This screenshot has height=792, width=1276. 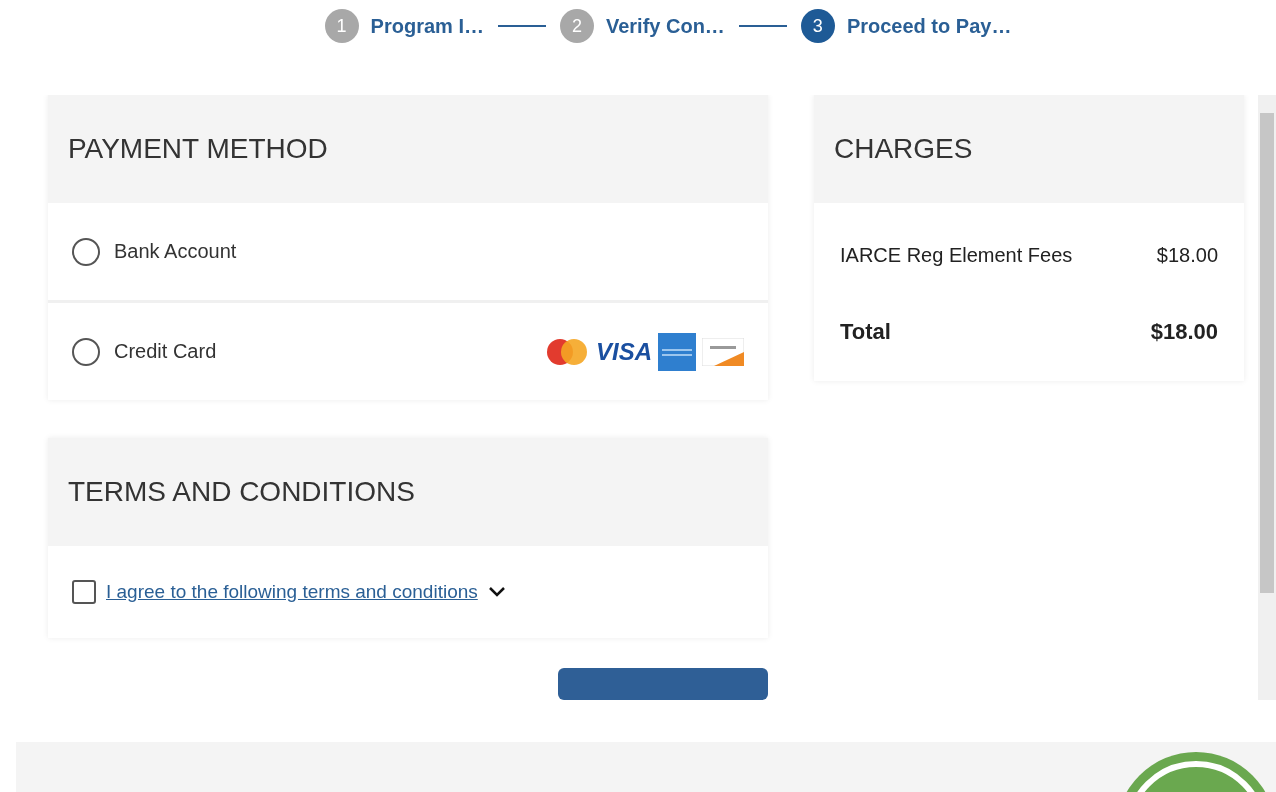 I want to click on amex-icon, so click(x=677, y=351).